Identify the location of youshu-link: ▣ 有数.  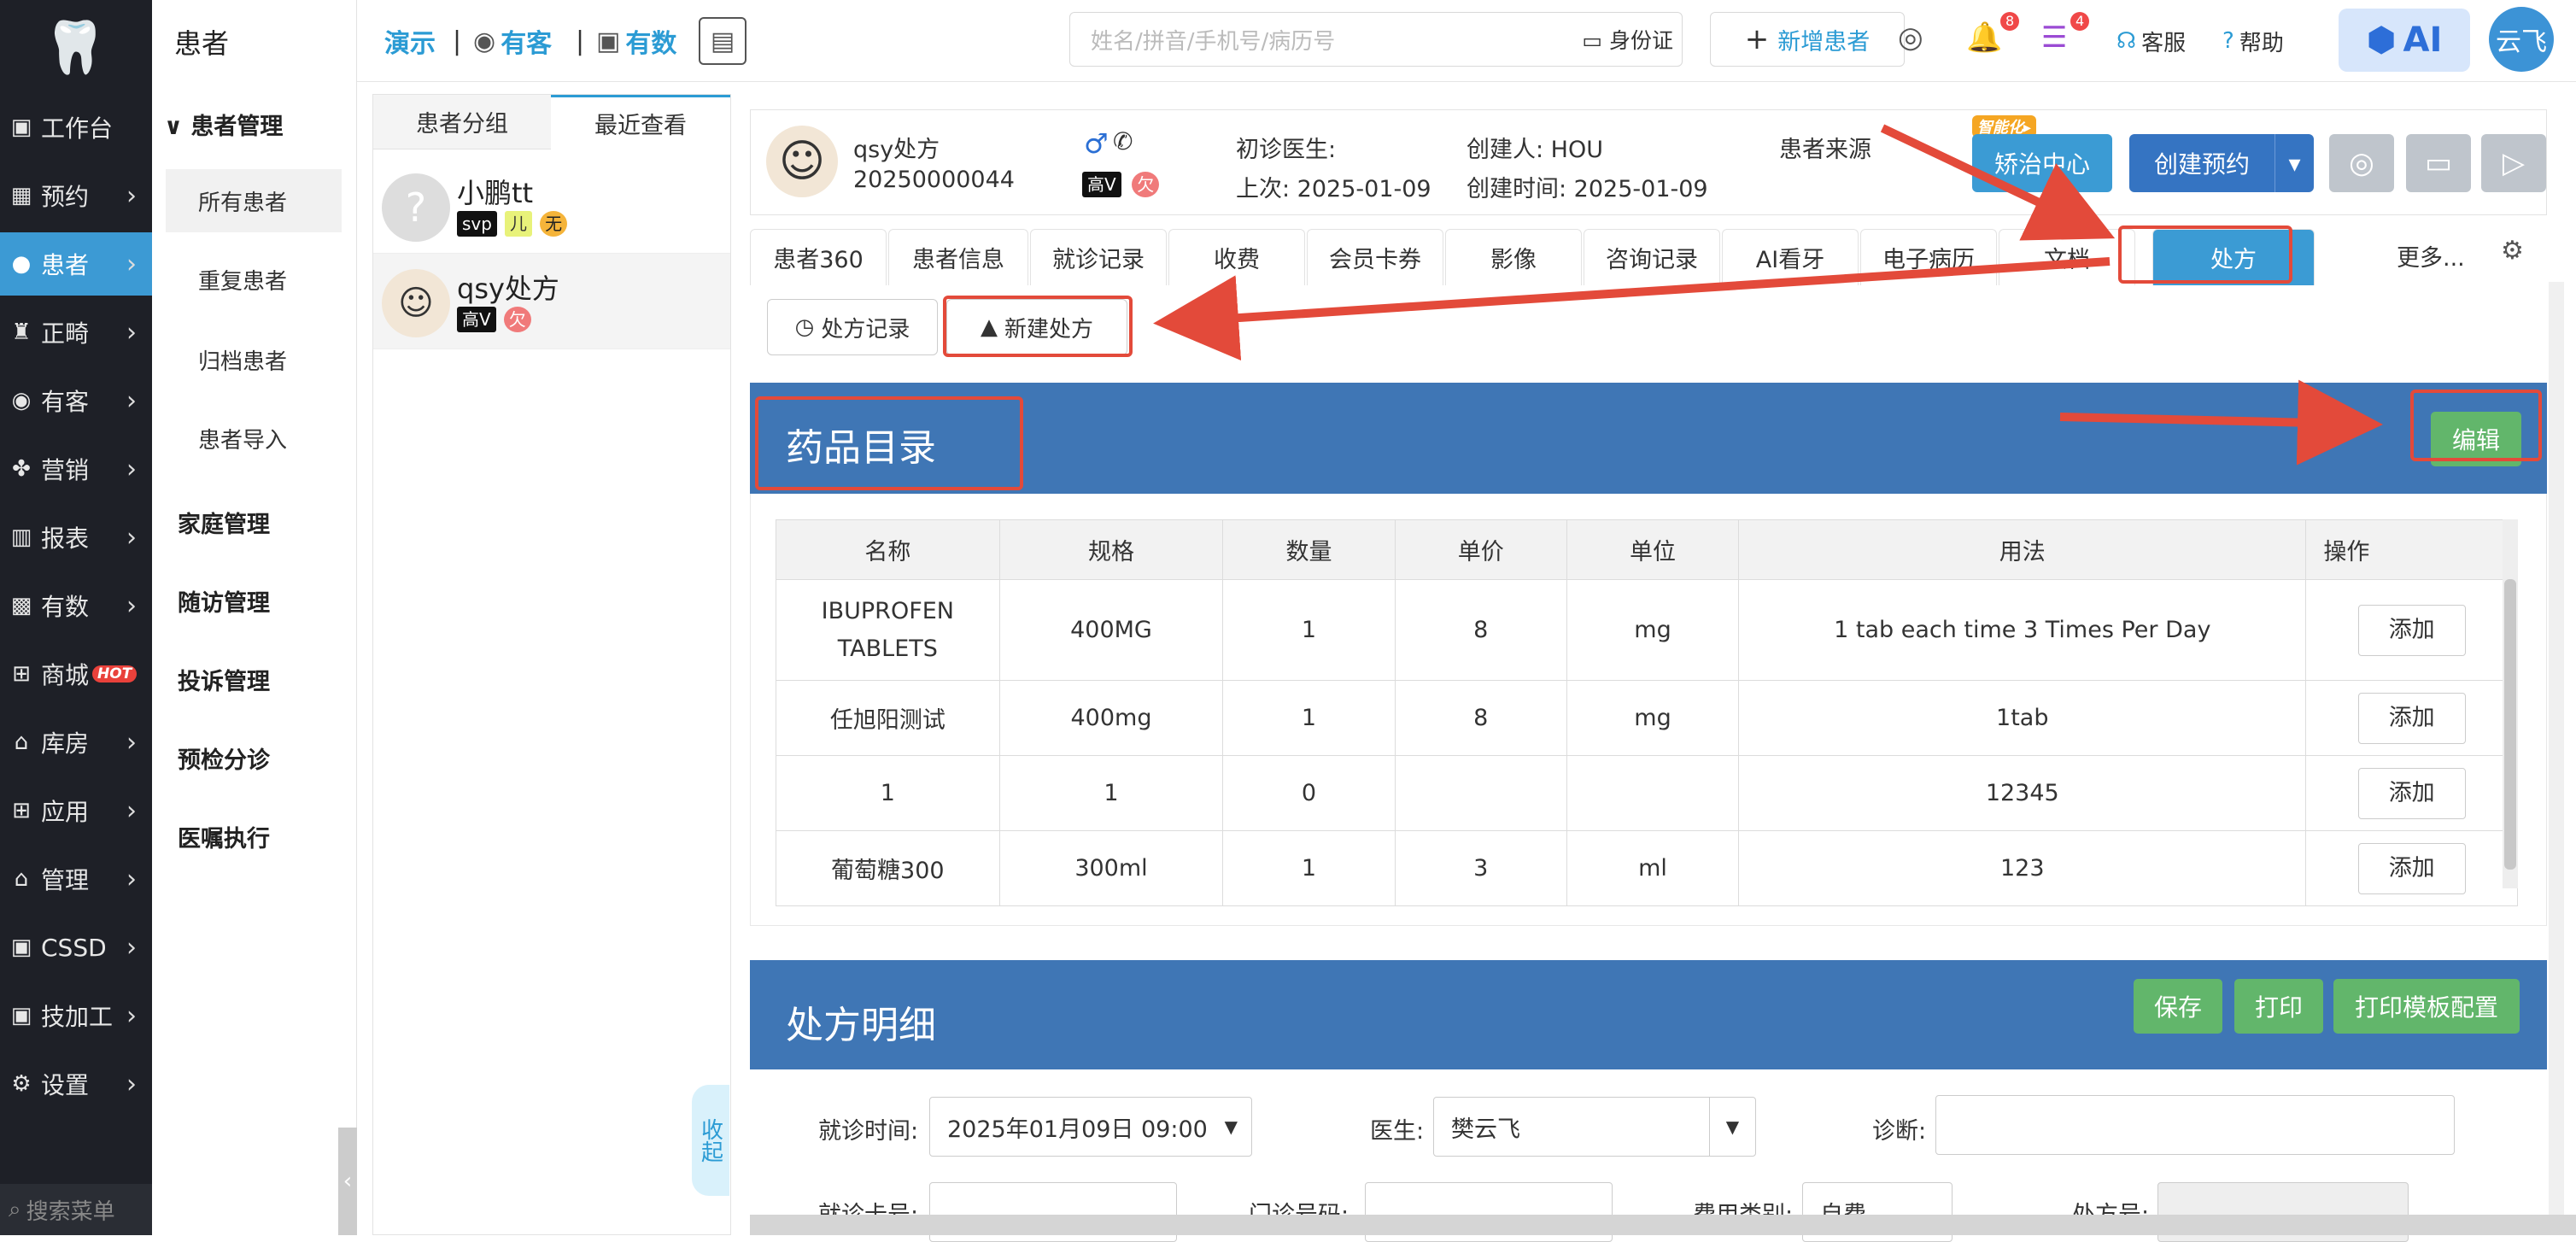
(636, 42).